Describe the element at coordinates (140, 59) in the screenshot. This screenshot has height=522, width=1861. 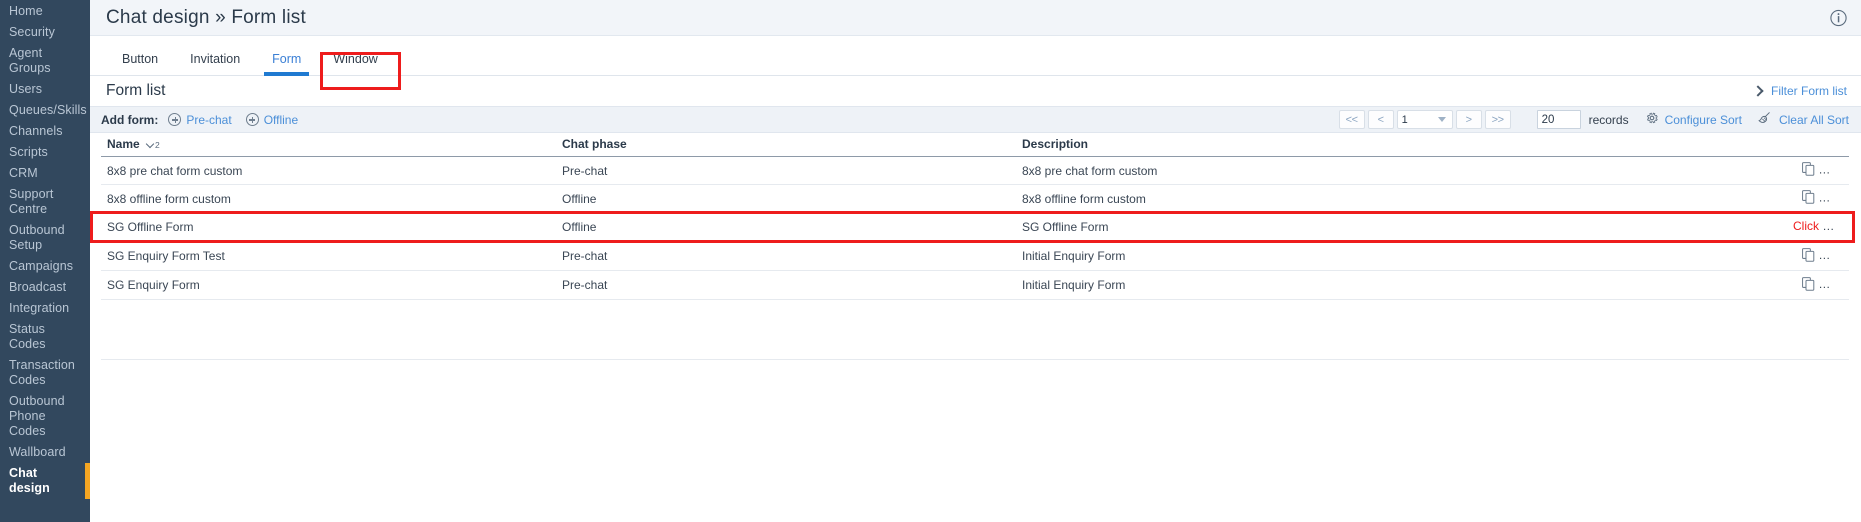
I see `tab-label: Button` at that location.